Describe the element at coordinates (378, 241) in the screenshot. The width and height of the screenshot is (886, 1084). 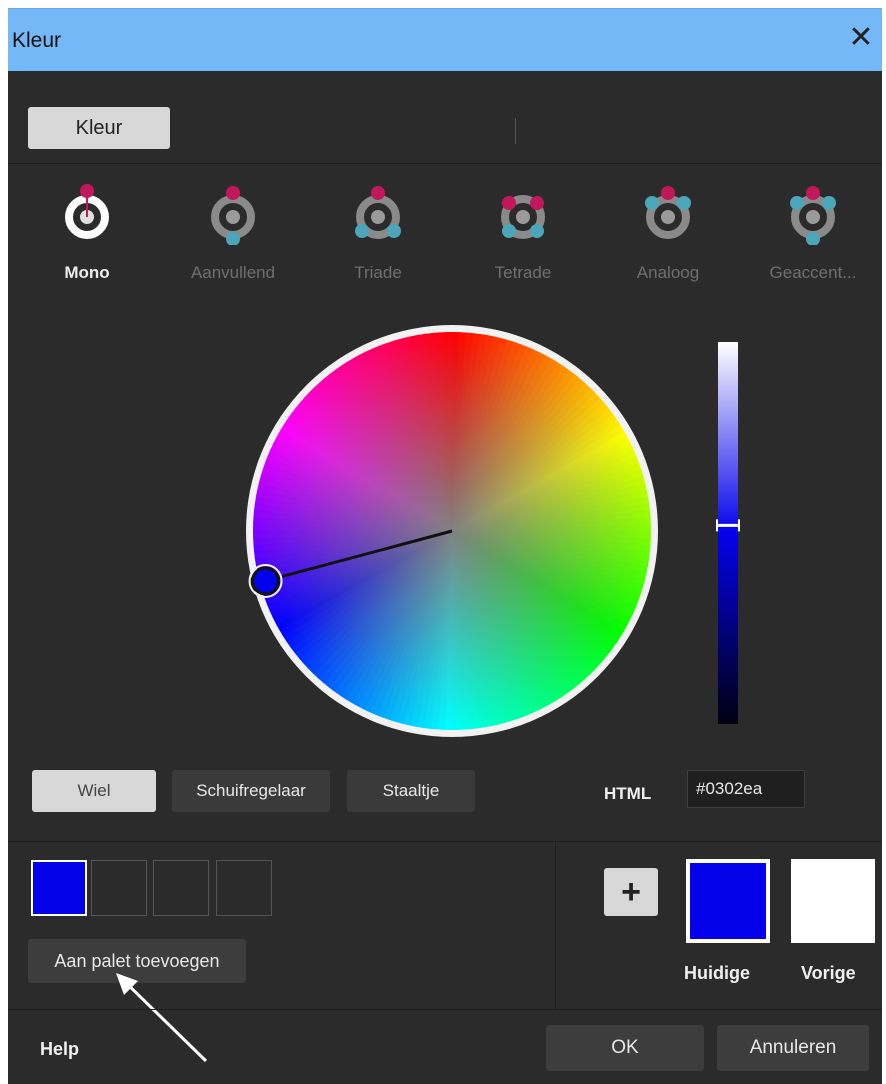
I see `harmony-triade: Triade` at that location.